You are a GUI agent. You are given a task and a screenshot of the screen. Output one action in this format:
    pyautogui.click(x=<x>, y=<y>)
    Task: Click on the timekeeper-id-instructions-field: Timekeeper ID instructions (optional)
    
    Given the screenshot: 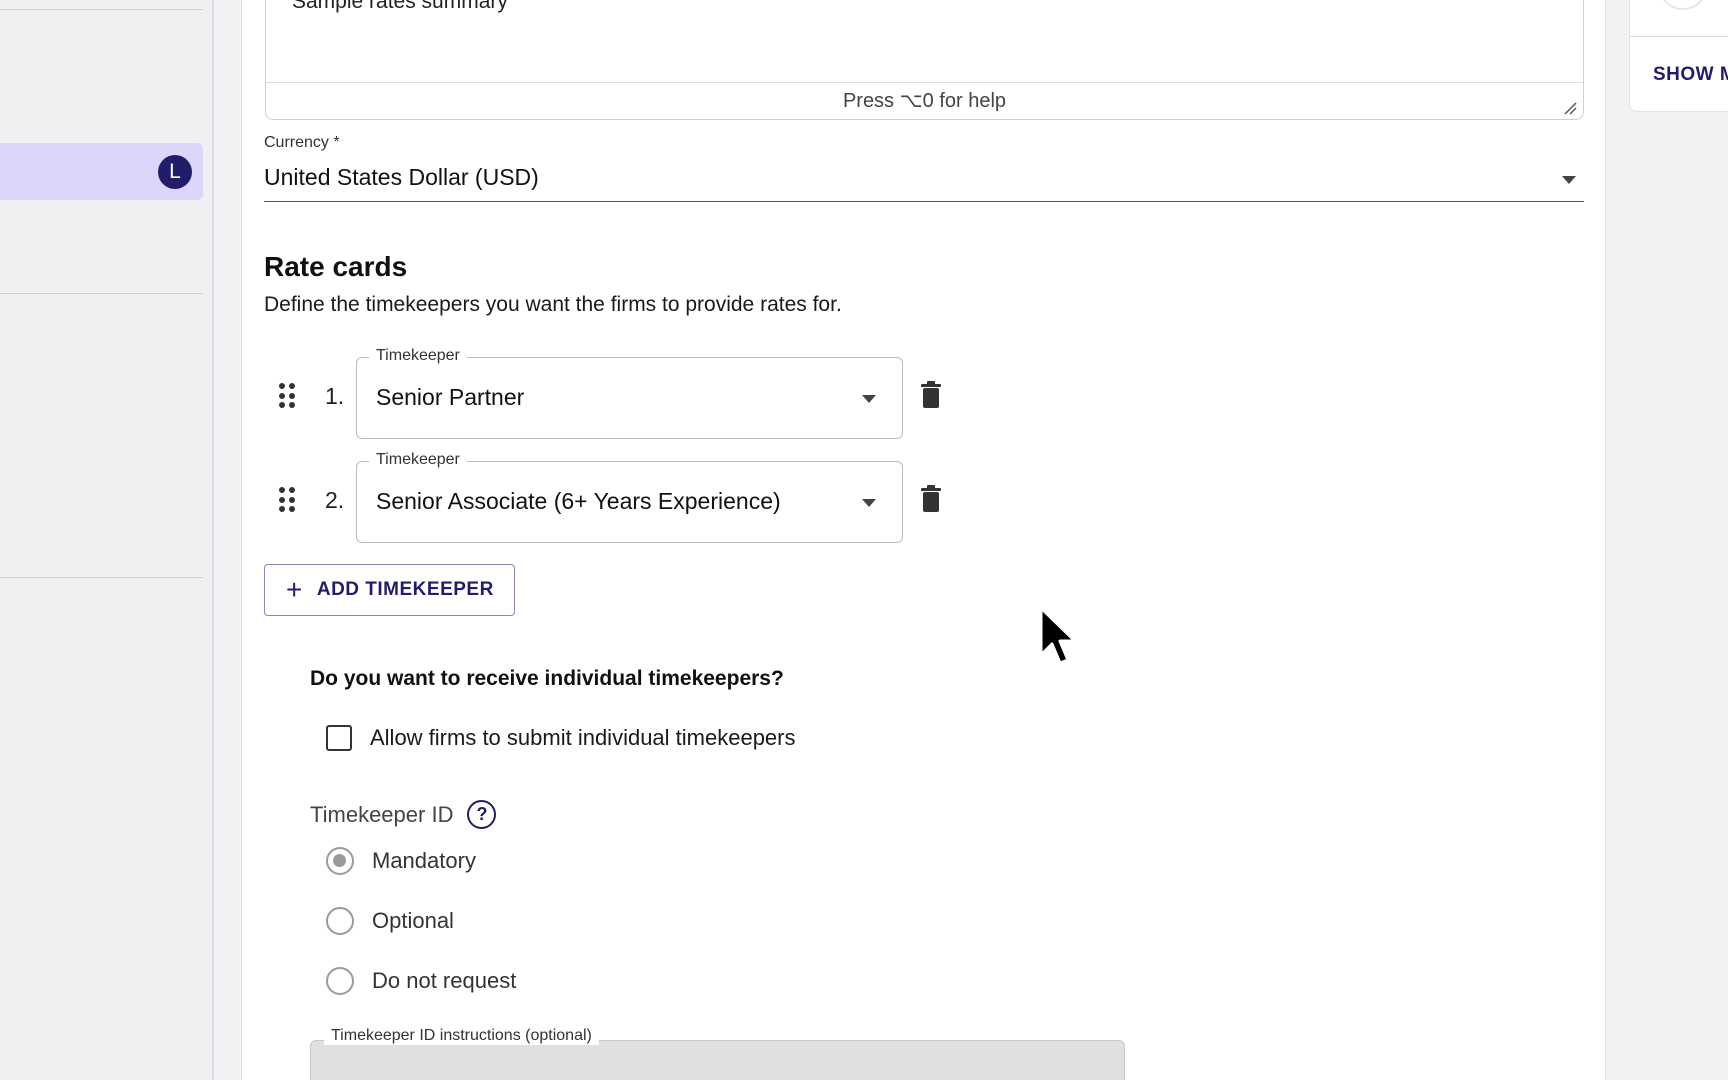 What is the action you would take?
    pyautogui.click(x=717, y=1053)
    